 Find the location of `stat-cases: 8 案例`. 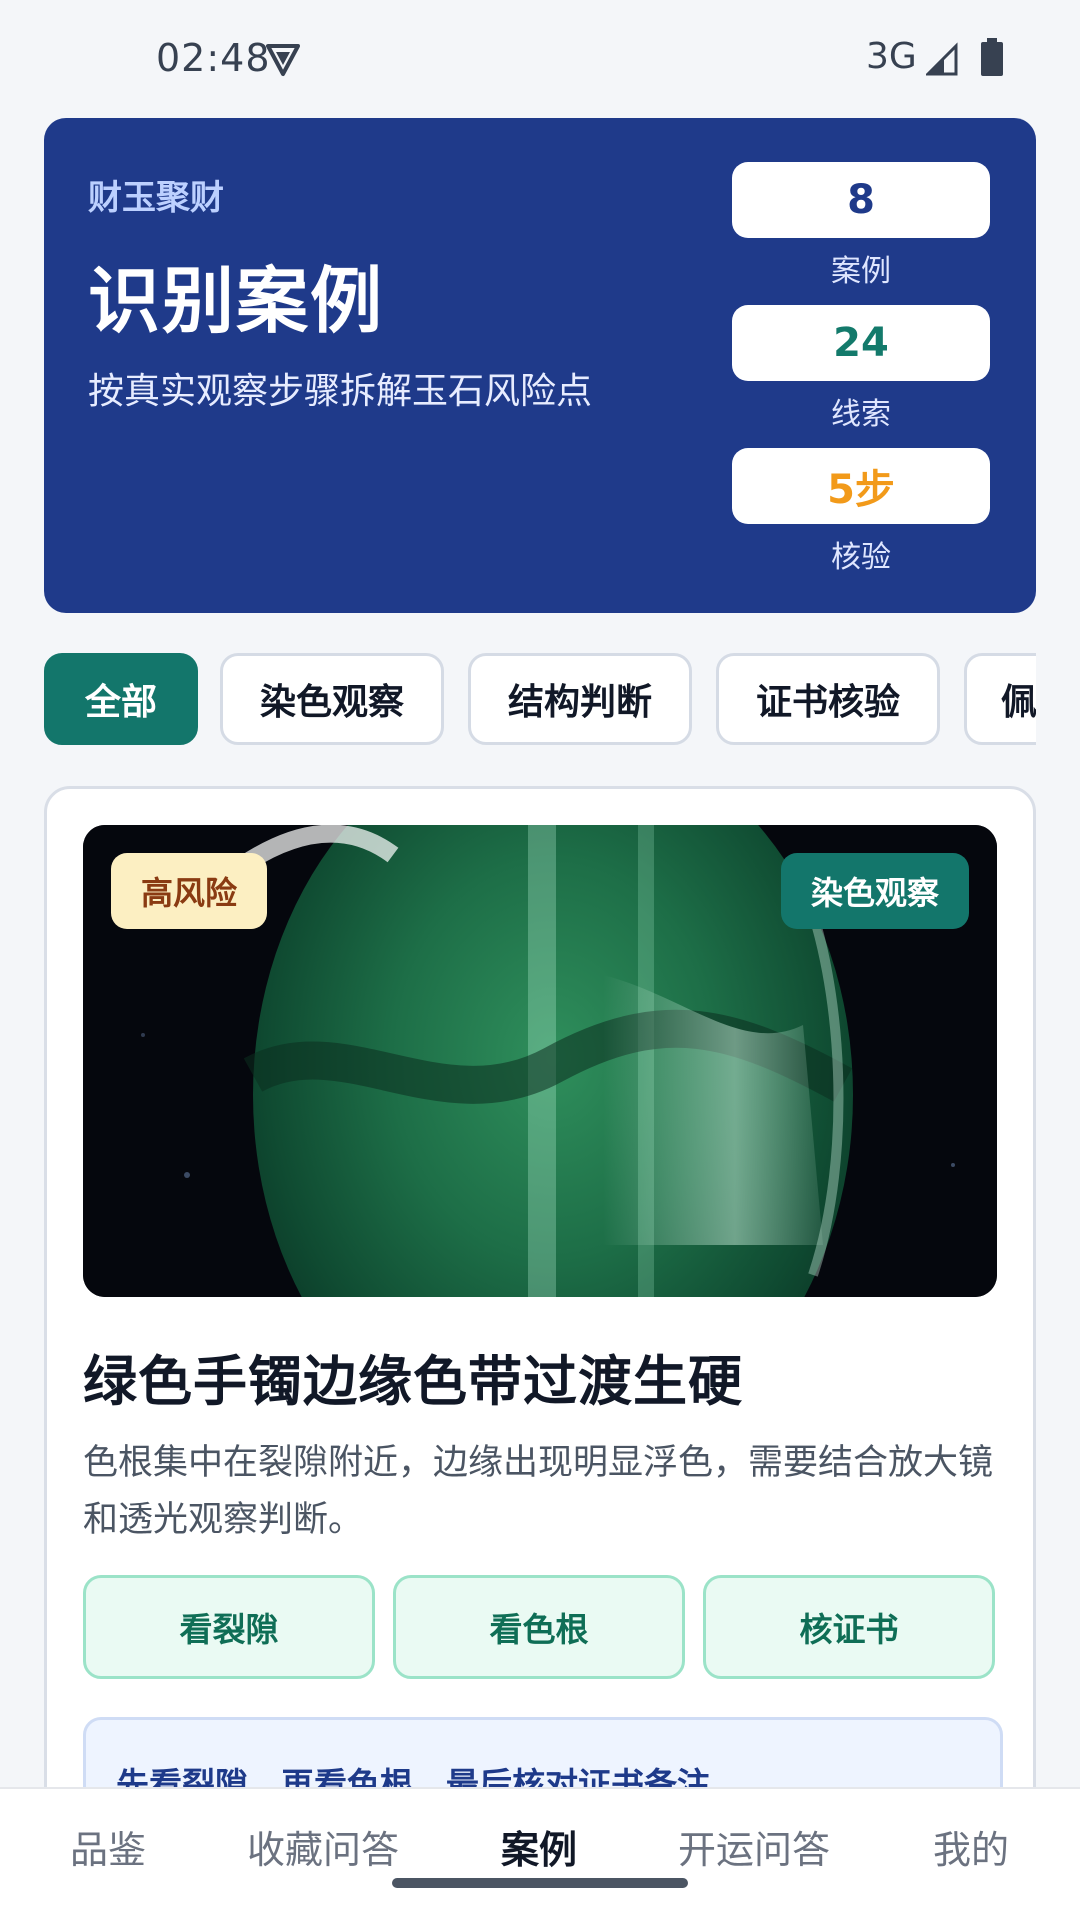

stat-cases: 8 案例 is located at coordinates (861, 226).